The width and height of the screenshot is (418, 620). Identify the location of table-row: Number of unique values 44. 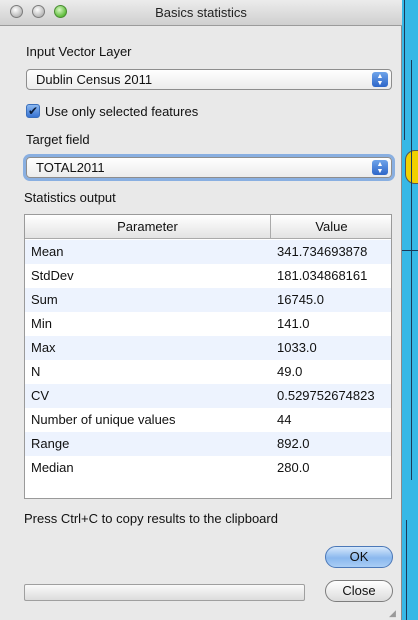
(208, 420).